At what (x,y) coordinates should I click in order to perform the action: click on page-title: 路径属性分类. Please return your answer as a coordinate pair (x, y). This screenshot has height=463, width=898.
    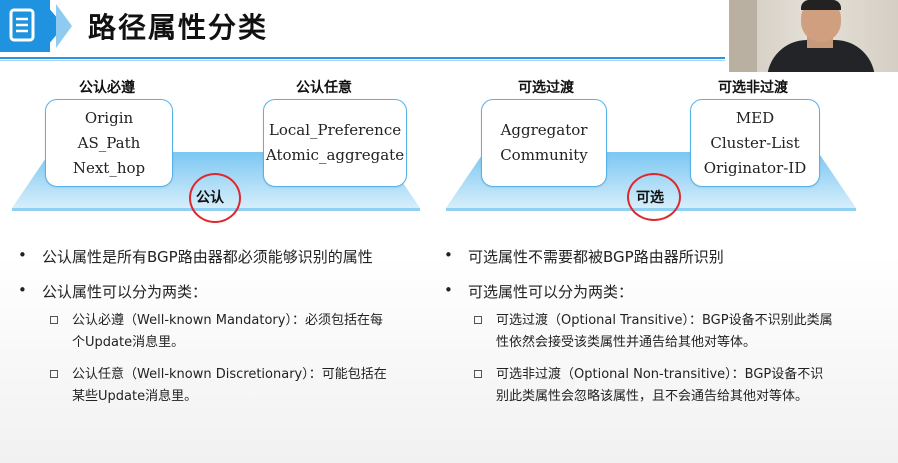
    Looking at the image, I should click on (178, 27).